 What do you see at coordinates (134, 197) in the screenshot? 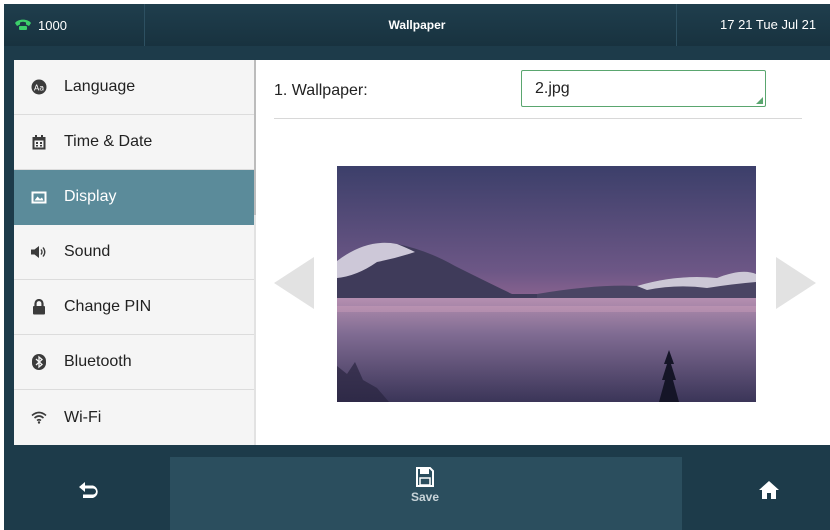
I see `sidebar-item-display: Display` at bounding box center [134, 197].